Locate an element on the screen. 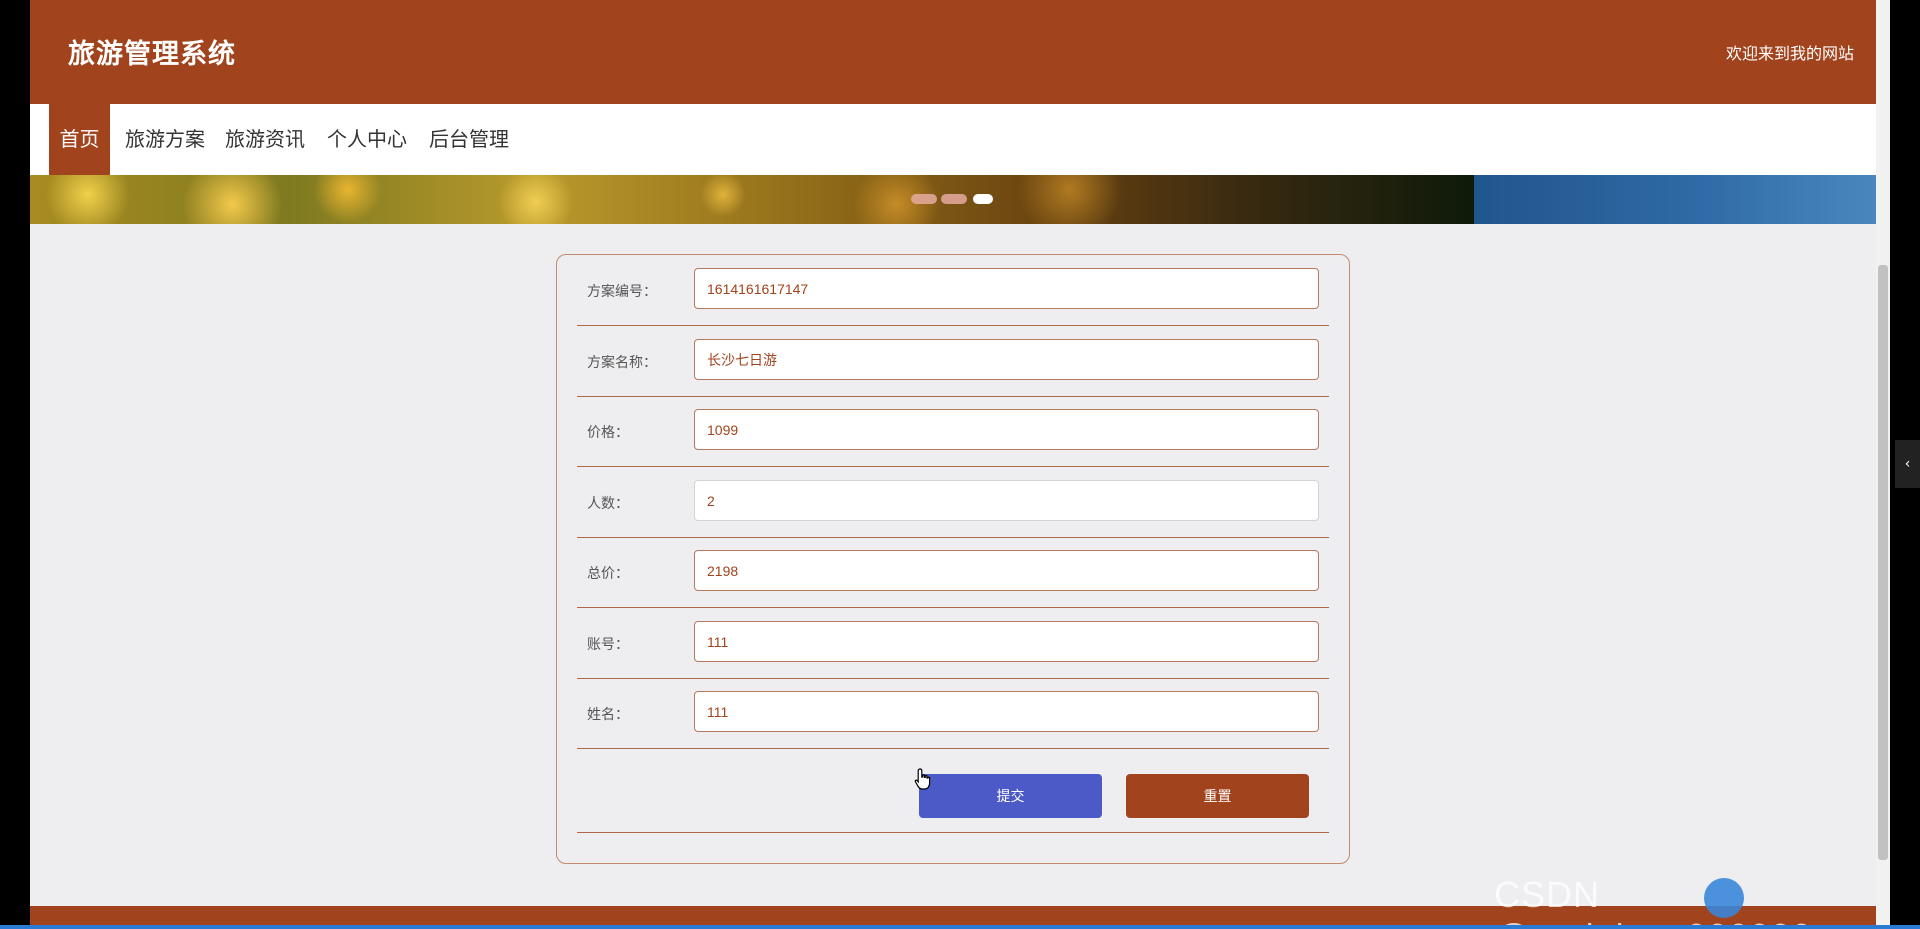  taskbar-line is located at coordinates (960, 927).